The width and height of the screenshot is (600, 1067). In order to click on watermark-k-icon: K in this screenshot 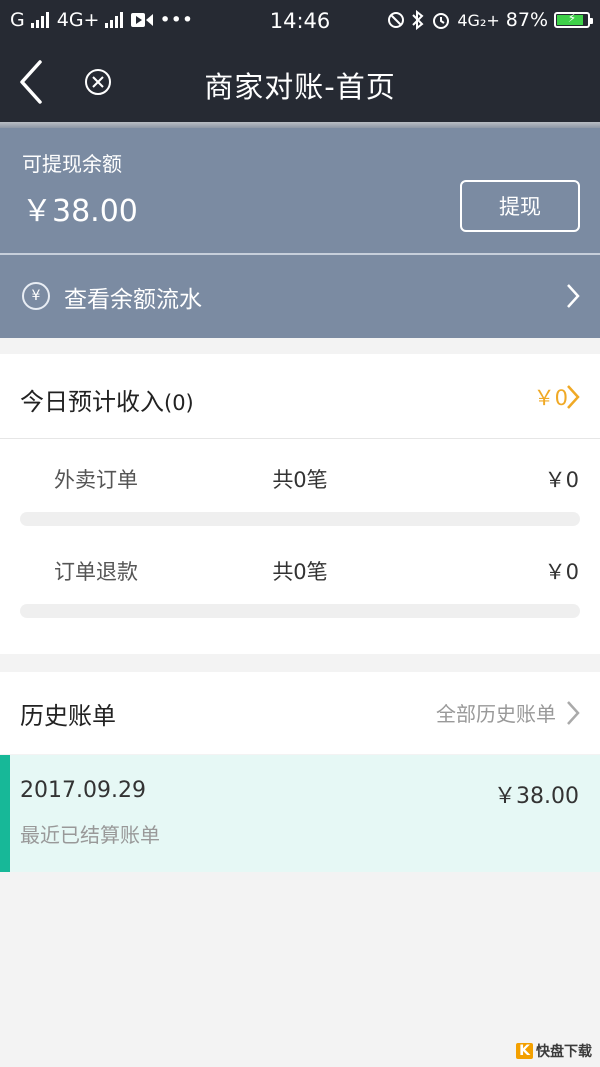, I will do `click(524, 1051)`.